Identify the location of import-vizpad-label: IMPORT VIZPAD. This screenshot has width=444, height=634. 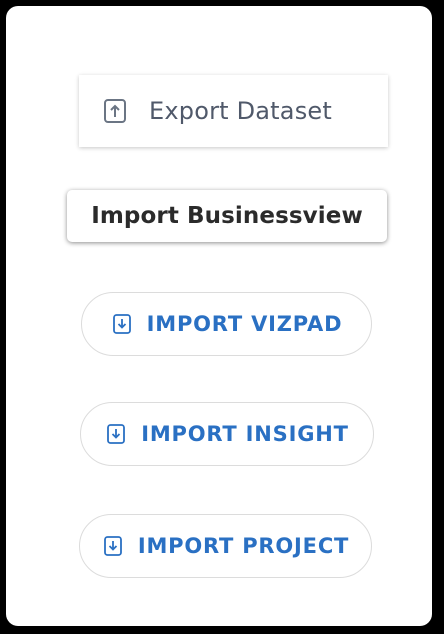
(244, 324).